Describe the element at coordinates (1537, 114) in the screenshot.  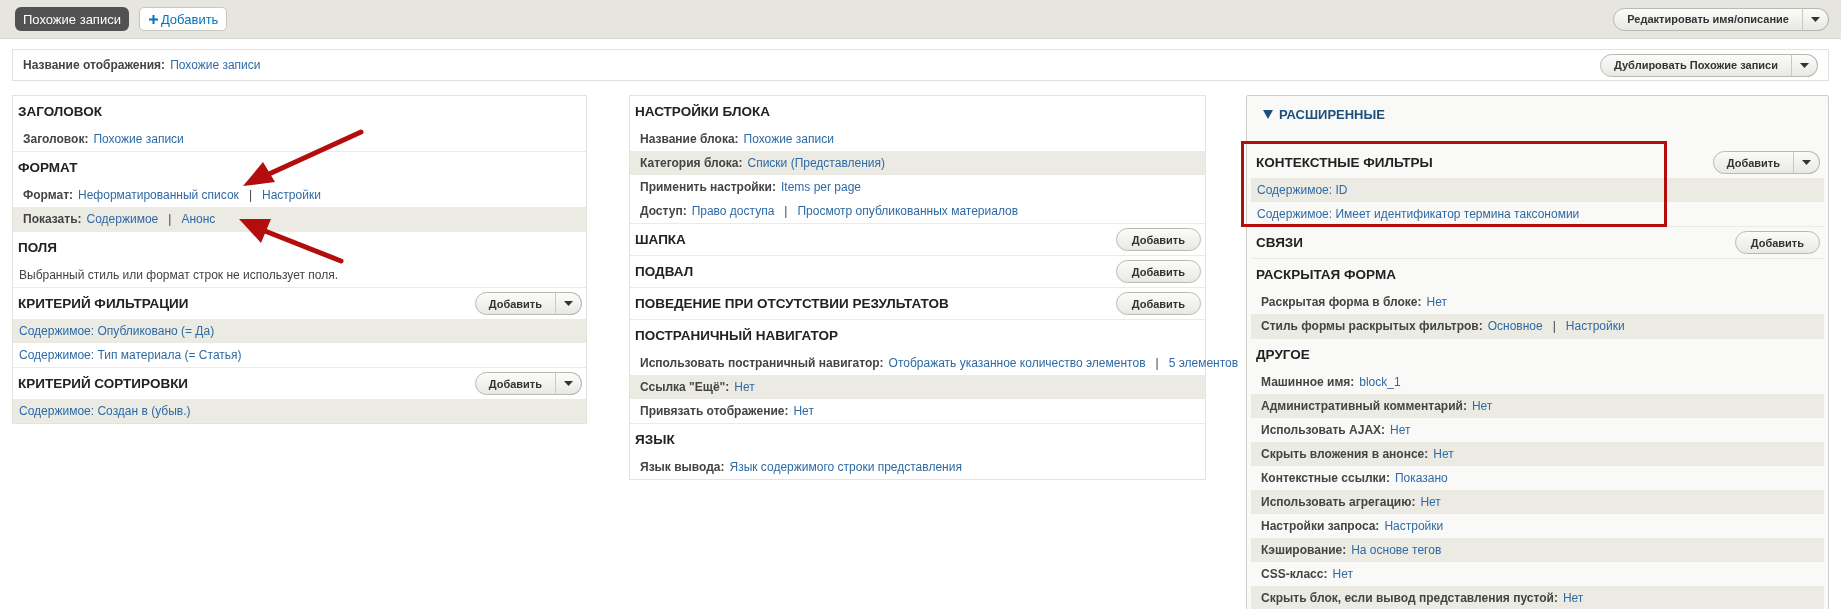
I see `advanced-toggle: РАСШИРЕННЫЕ` at that location.